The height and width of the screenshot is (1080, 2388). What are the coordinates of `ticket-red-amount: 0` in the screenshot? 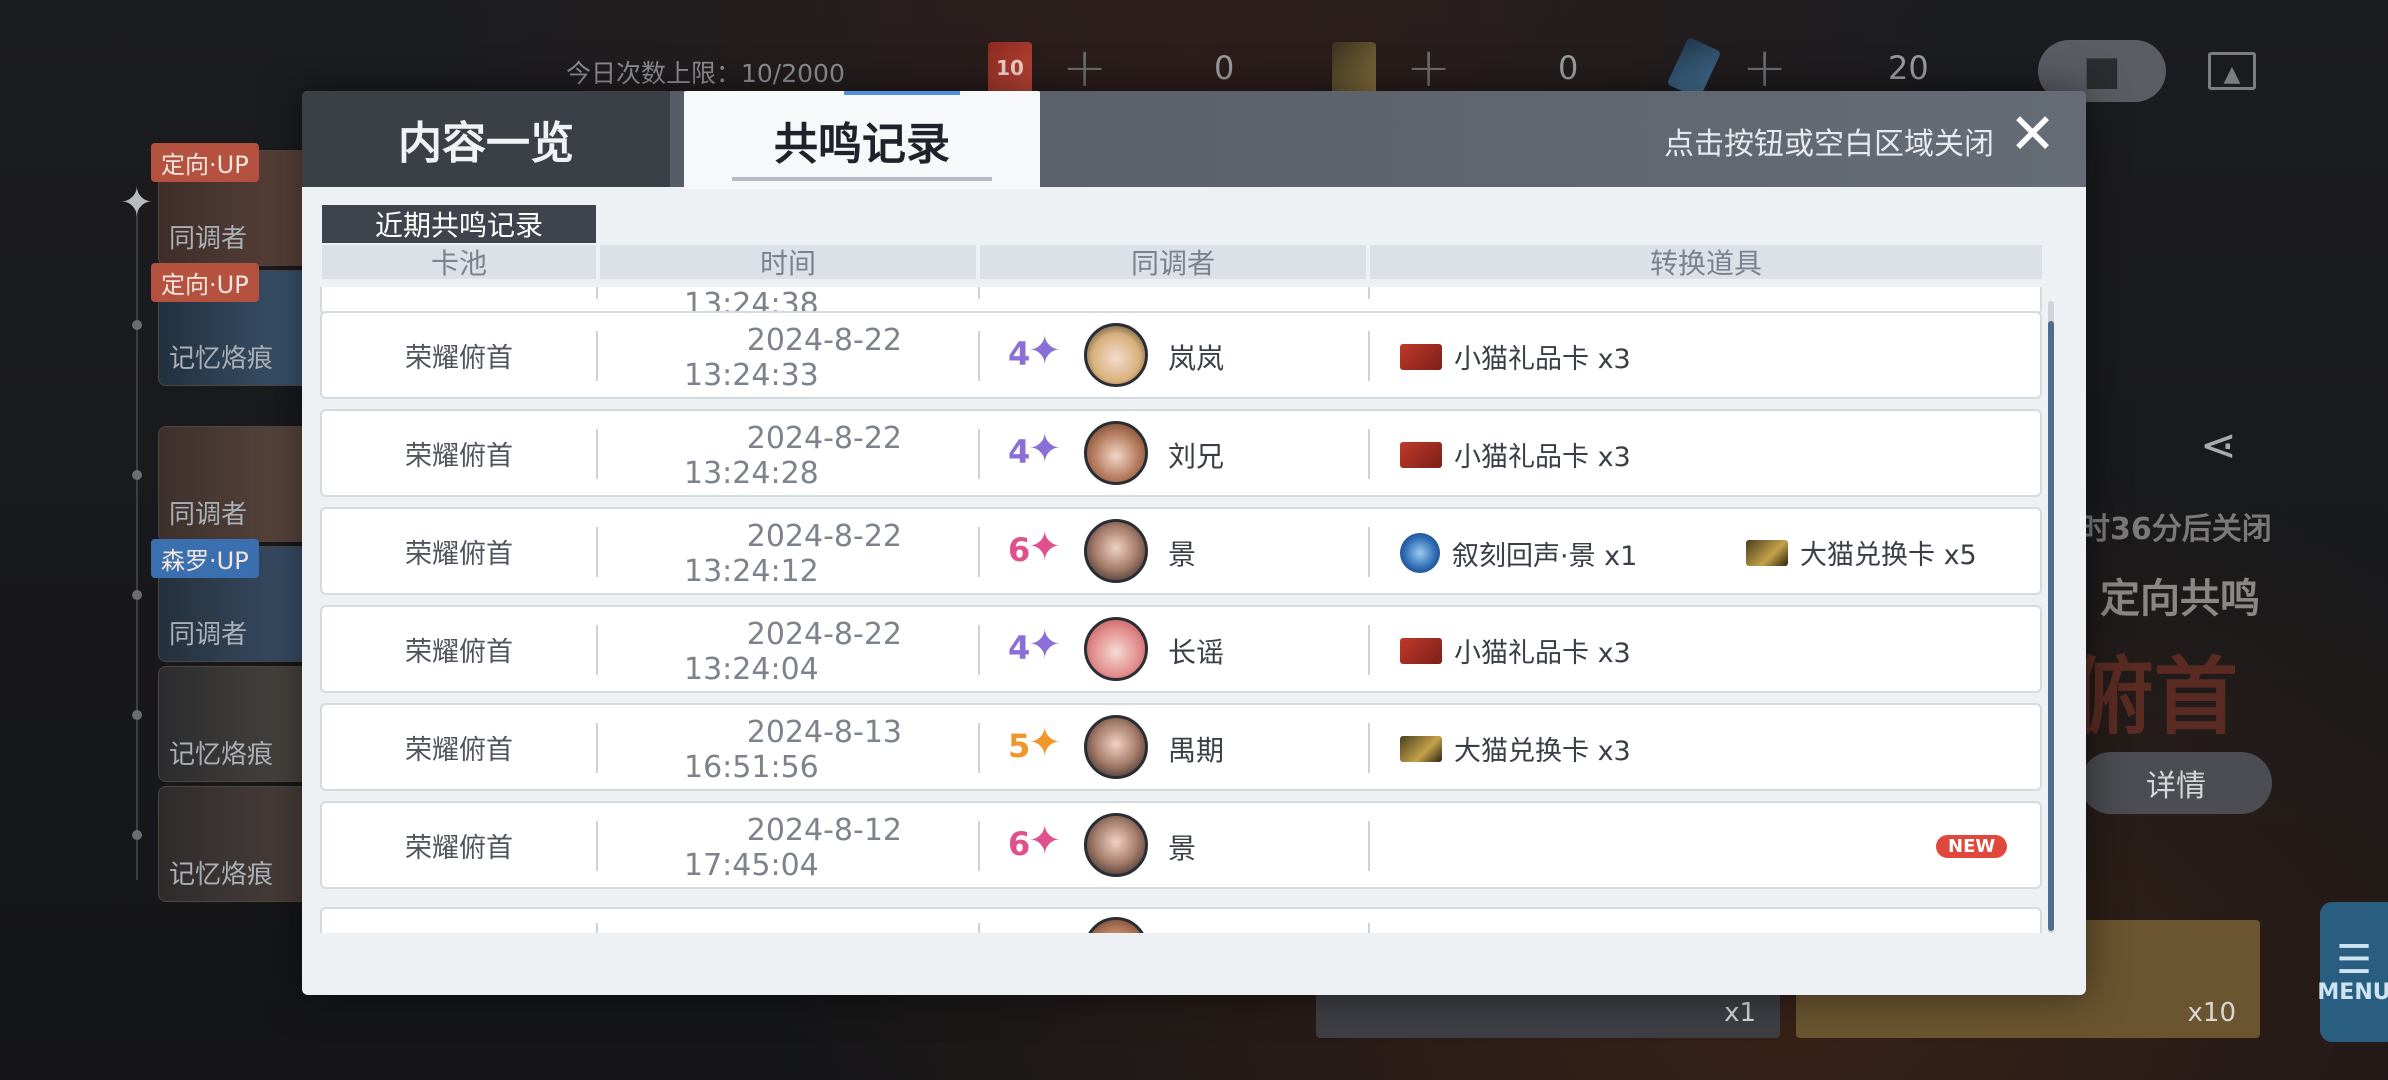 It's located at (1224, 68).